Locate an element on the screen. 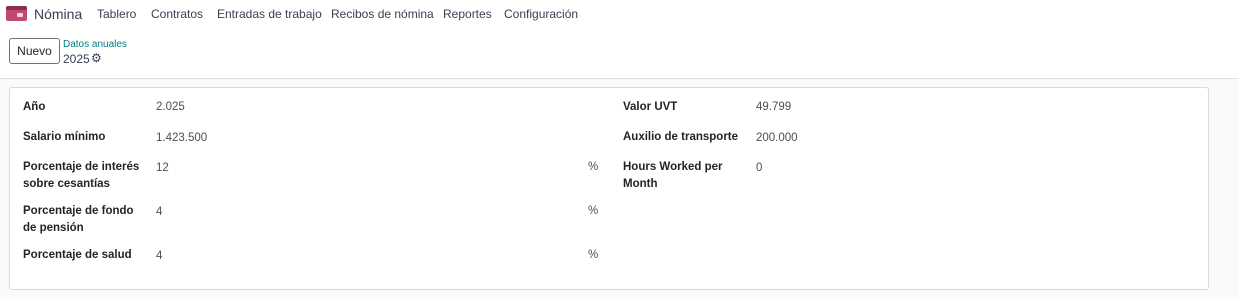 This screenshot has width=1239, height=297. field-value-hours-worked: 0 is located at coordinates (759, 168).